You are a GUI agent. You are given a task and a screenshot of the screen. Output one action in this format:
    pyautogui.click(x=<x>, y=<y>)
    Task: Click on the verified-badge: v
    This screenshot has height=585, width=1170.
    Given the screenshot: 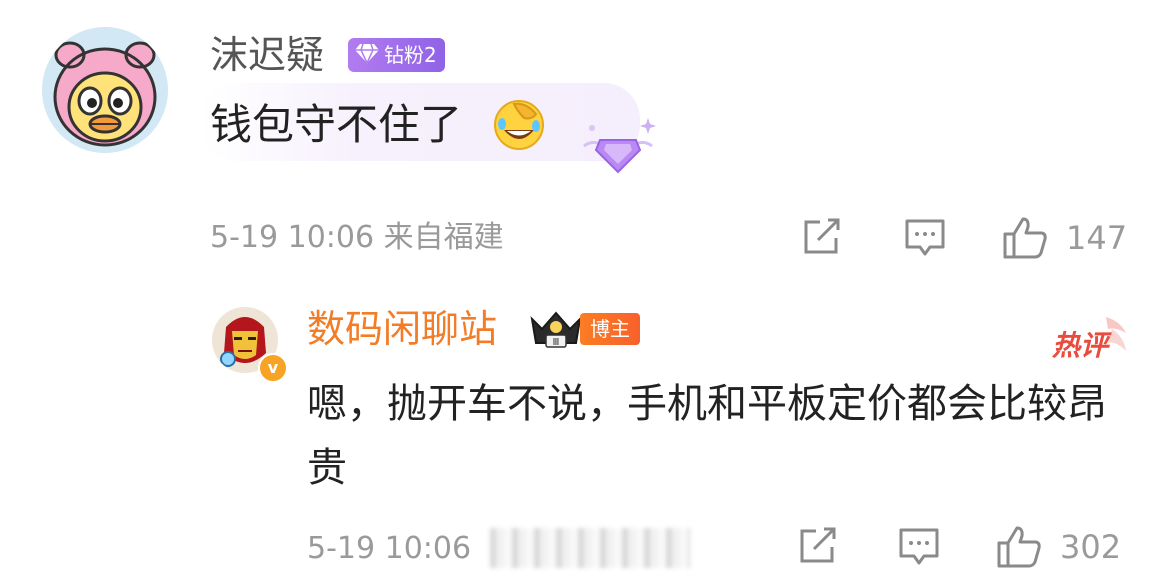 What is the action you would take?
    pyautogui.click(x=273, y=368)
    